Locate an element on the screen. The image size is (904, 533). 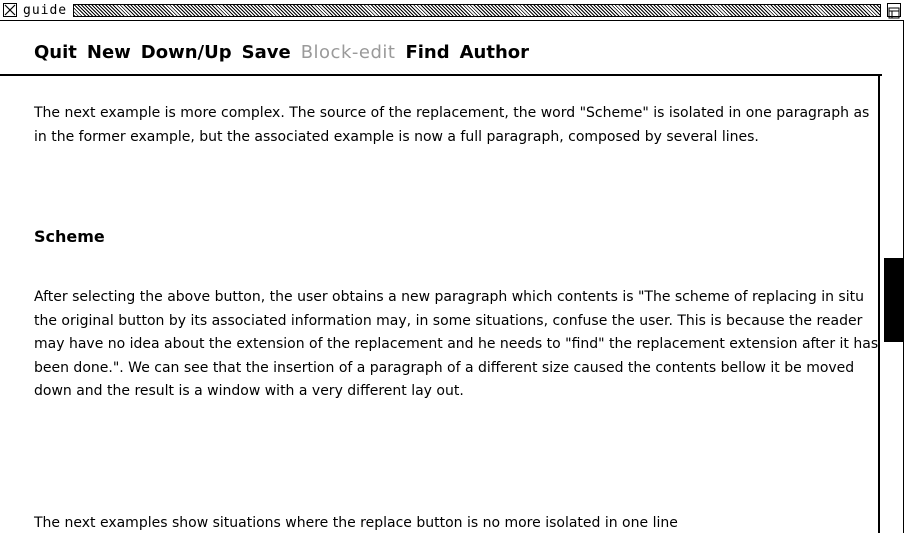
find-button: Find is located at coordinates (427, 52).